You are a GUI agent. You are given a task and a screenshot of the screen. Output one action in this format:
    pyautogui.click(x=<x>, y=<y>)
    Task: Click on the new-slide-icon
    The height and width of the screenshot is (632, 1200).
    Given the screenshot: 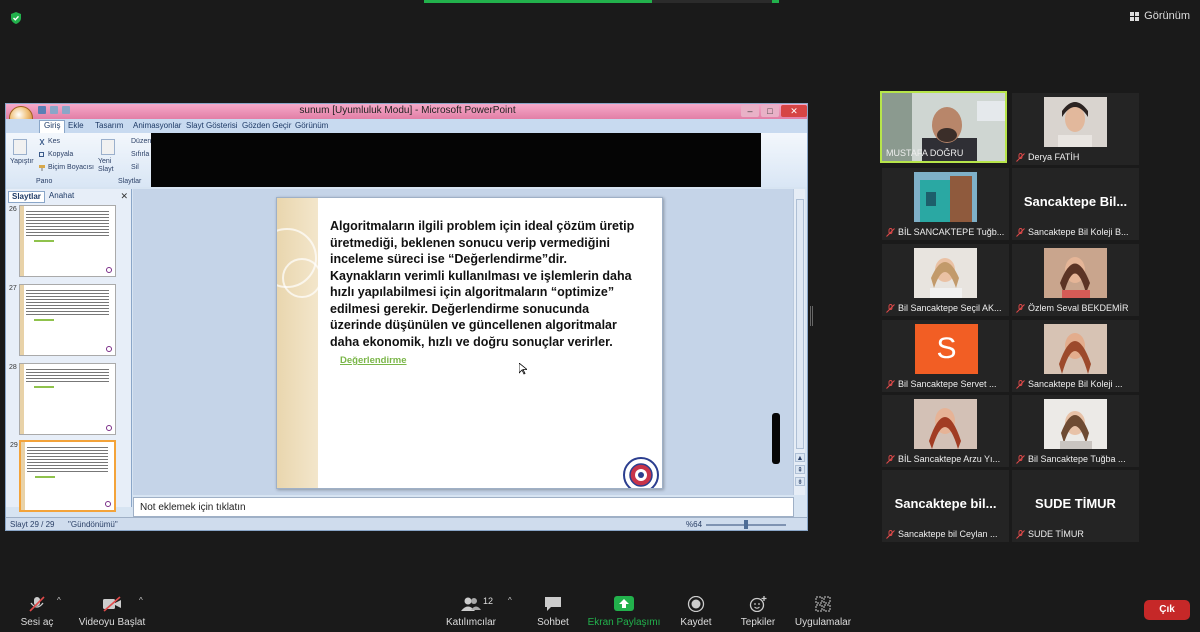 What is the action you would take?
    pyautogui.click(x=108, y=147)
    